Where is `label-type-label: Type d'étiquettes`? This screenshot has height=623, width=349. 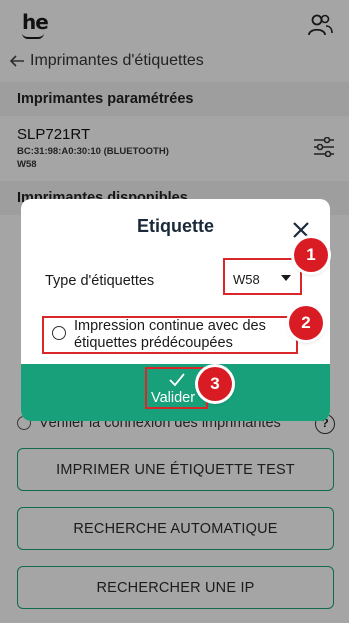
label-type-label: Type d'étiquettes is located at coordinates (100, 281).